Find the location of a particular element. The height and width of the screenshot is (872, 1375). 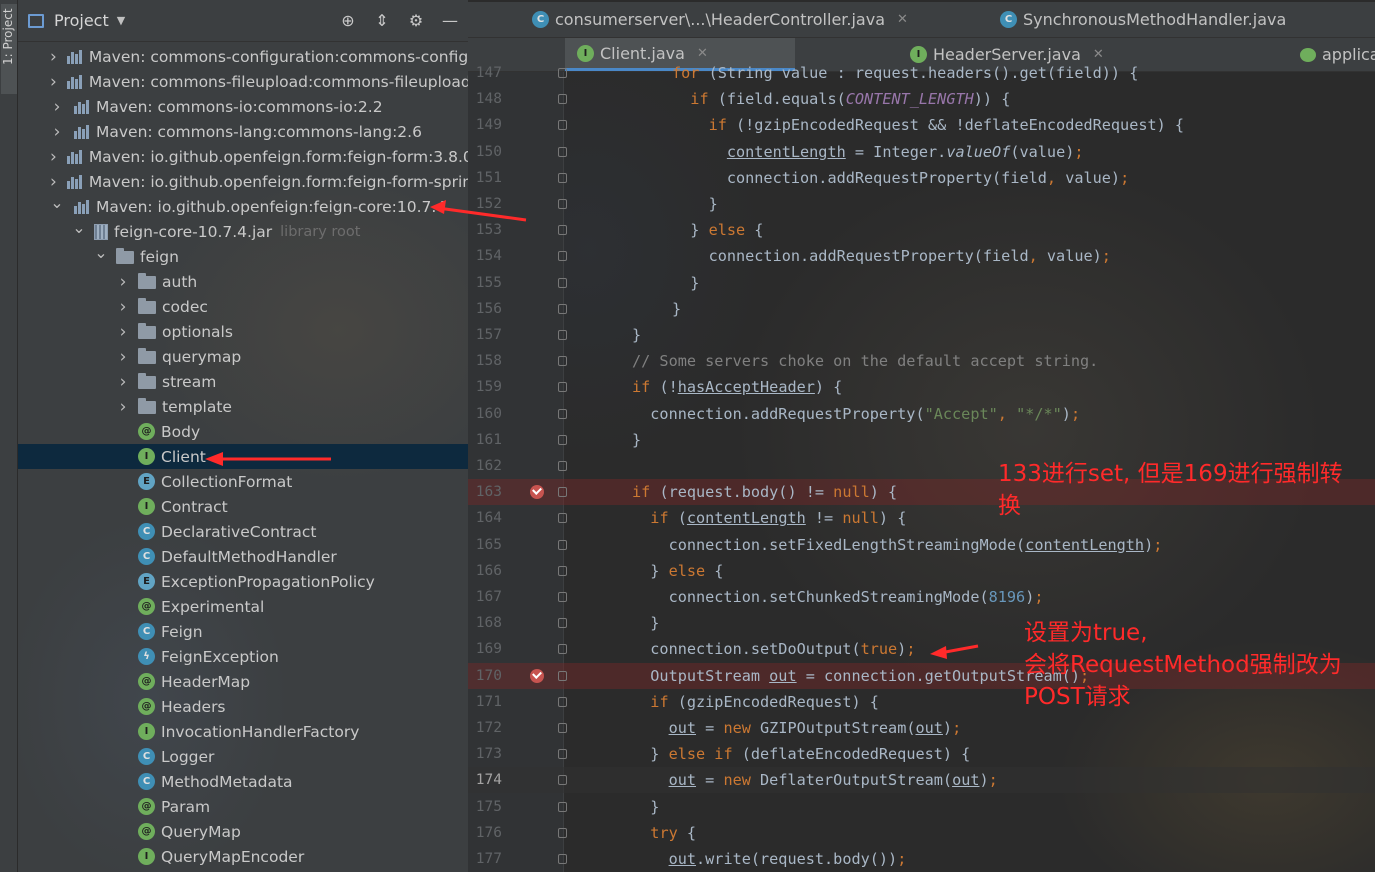

code-line: 172 out = new GZIPOutputStream(out); is located at coordinates (921, 728).